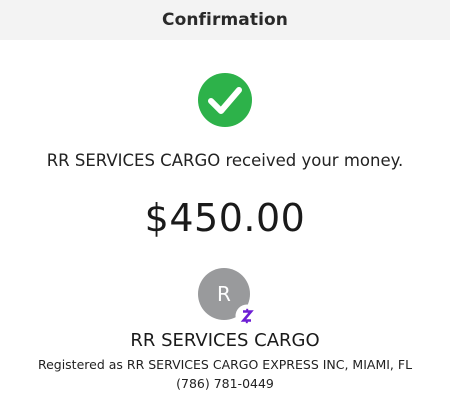  I want to click on payment-amount: $450.00, so click(225, 218).